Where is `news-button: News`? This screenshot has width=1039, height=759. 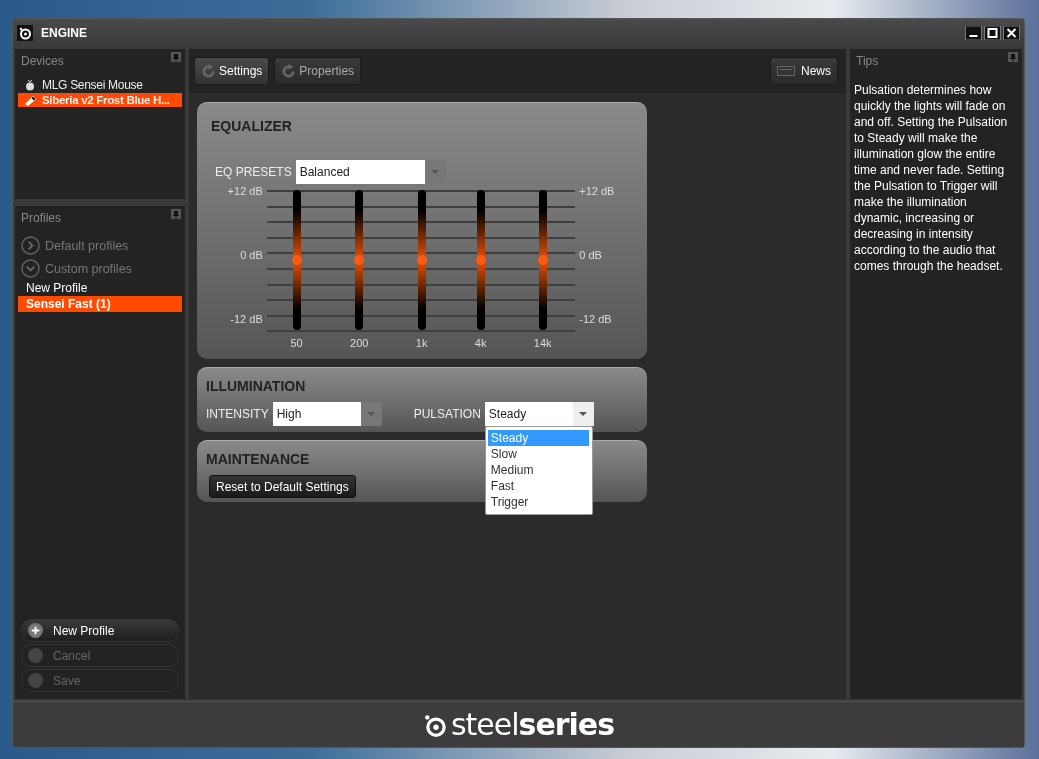
news-button: News is located at coordinates (804, 71).